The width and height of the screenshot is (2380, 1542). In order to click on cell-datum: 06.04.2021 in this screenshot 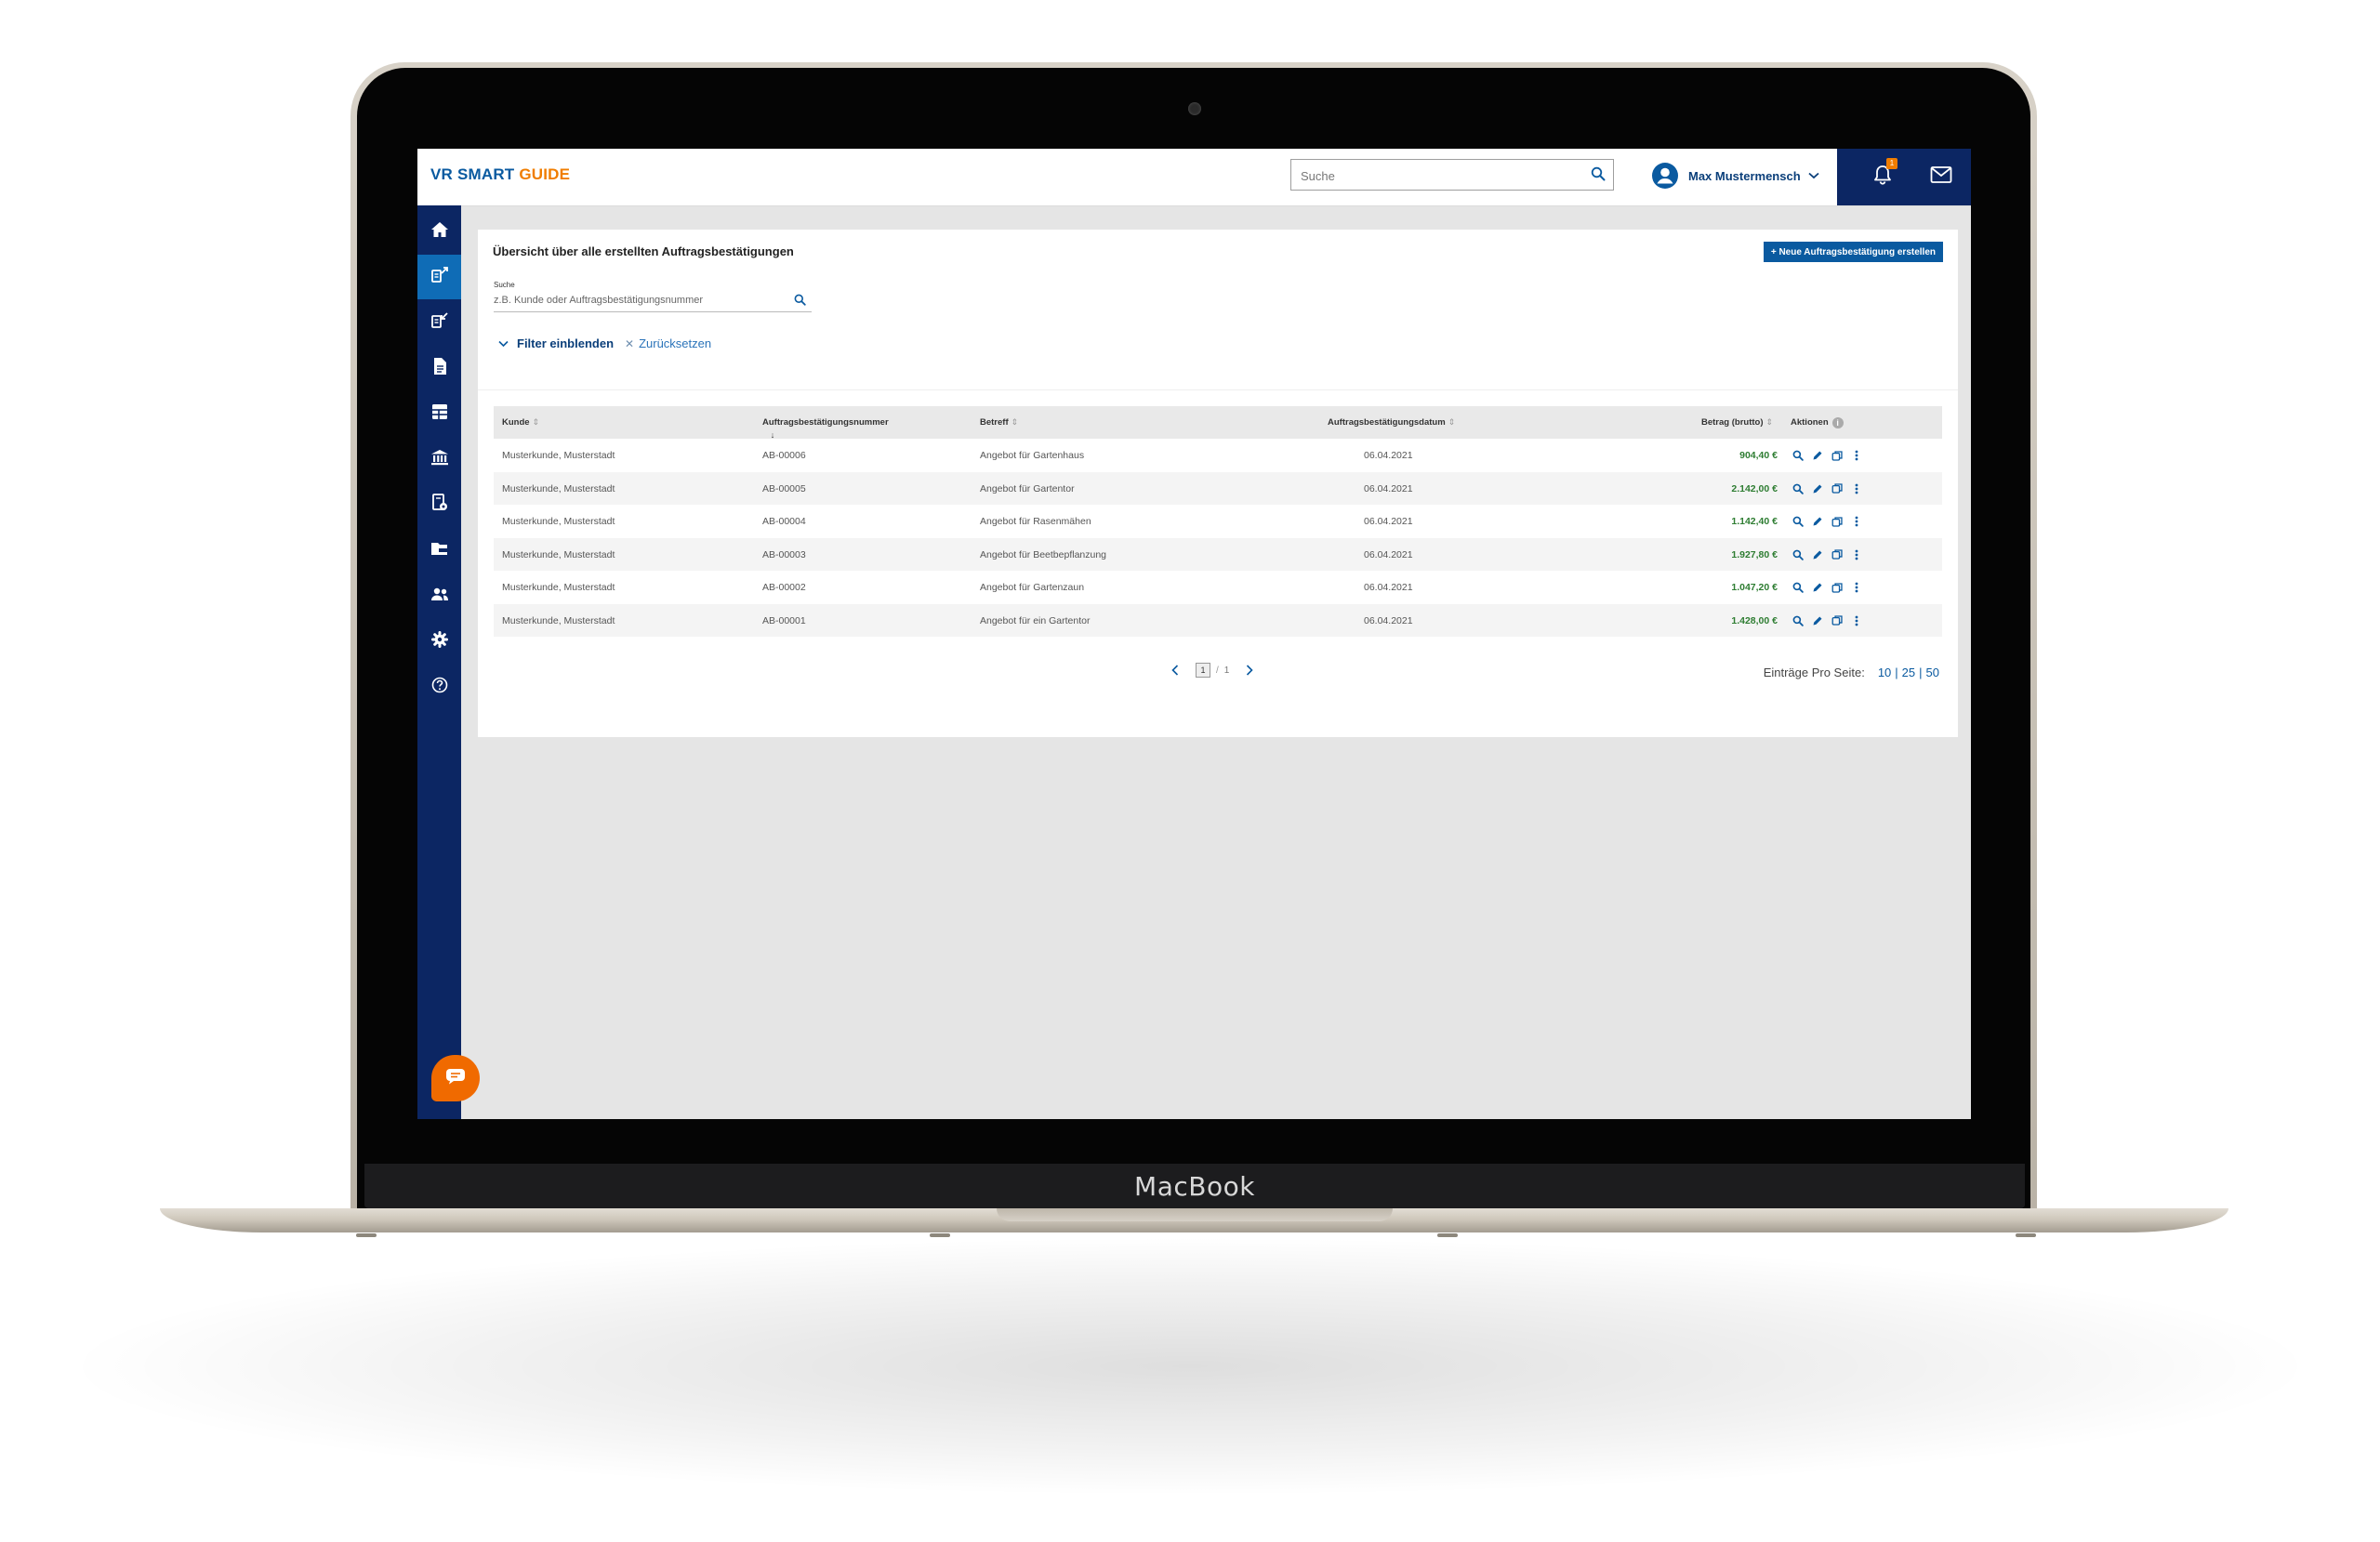, I will do `click(1388, 488)`.